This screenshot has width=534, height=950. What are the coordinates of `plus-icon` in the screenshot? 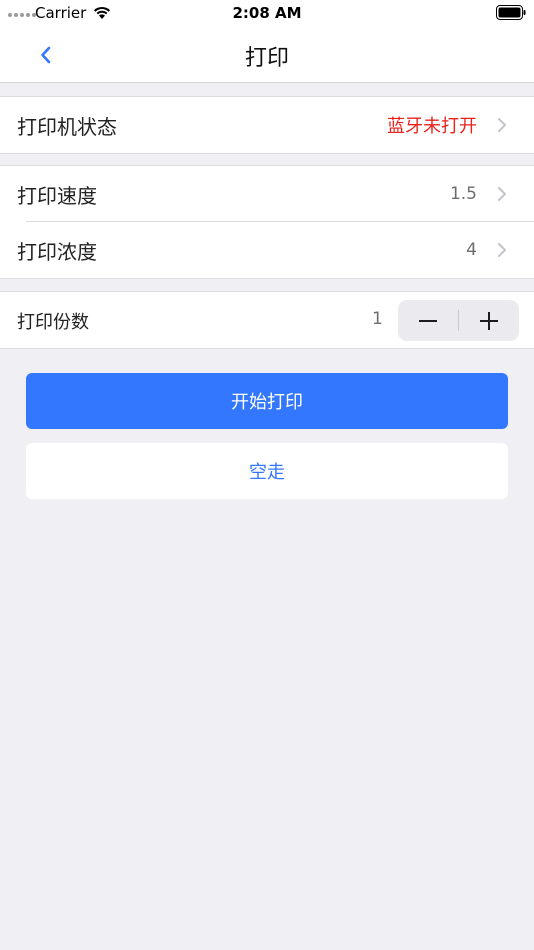 It's located at (489, 320).